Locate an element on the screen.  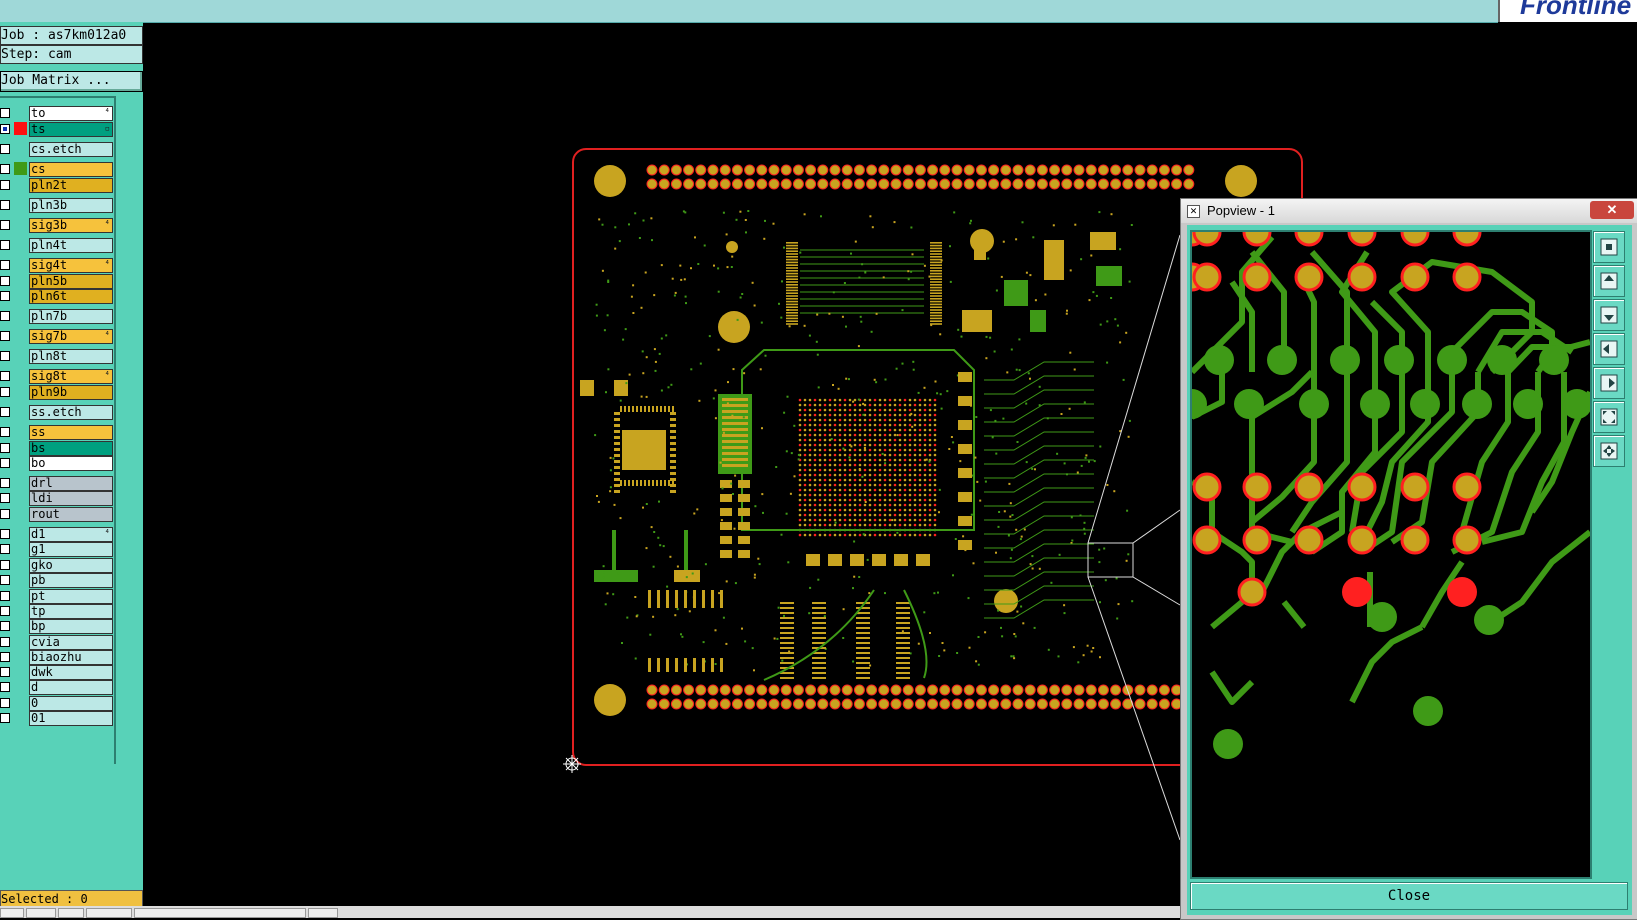
layer-row: ss is located at coordinates (57, 432).